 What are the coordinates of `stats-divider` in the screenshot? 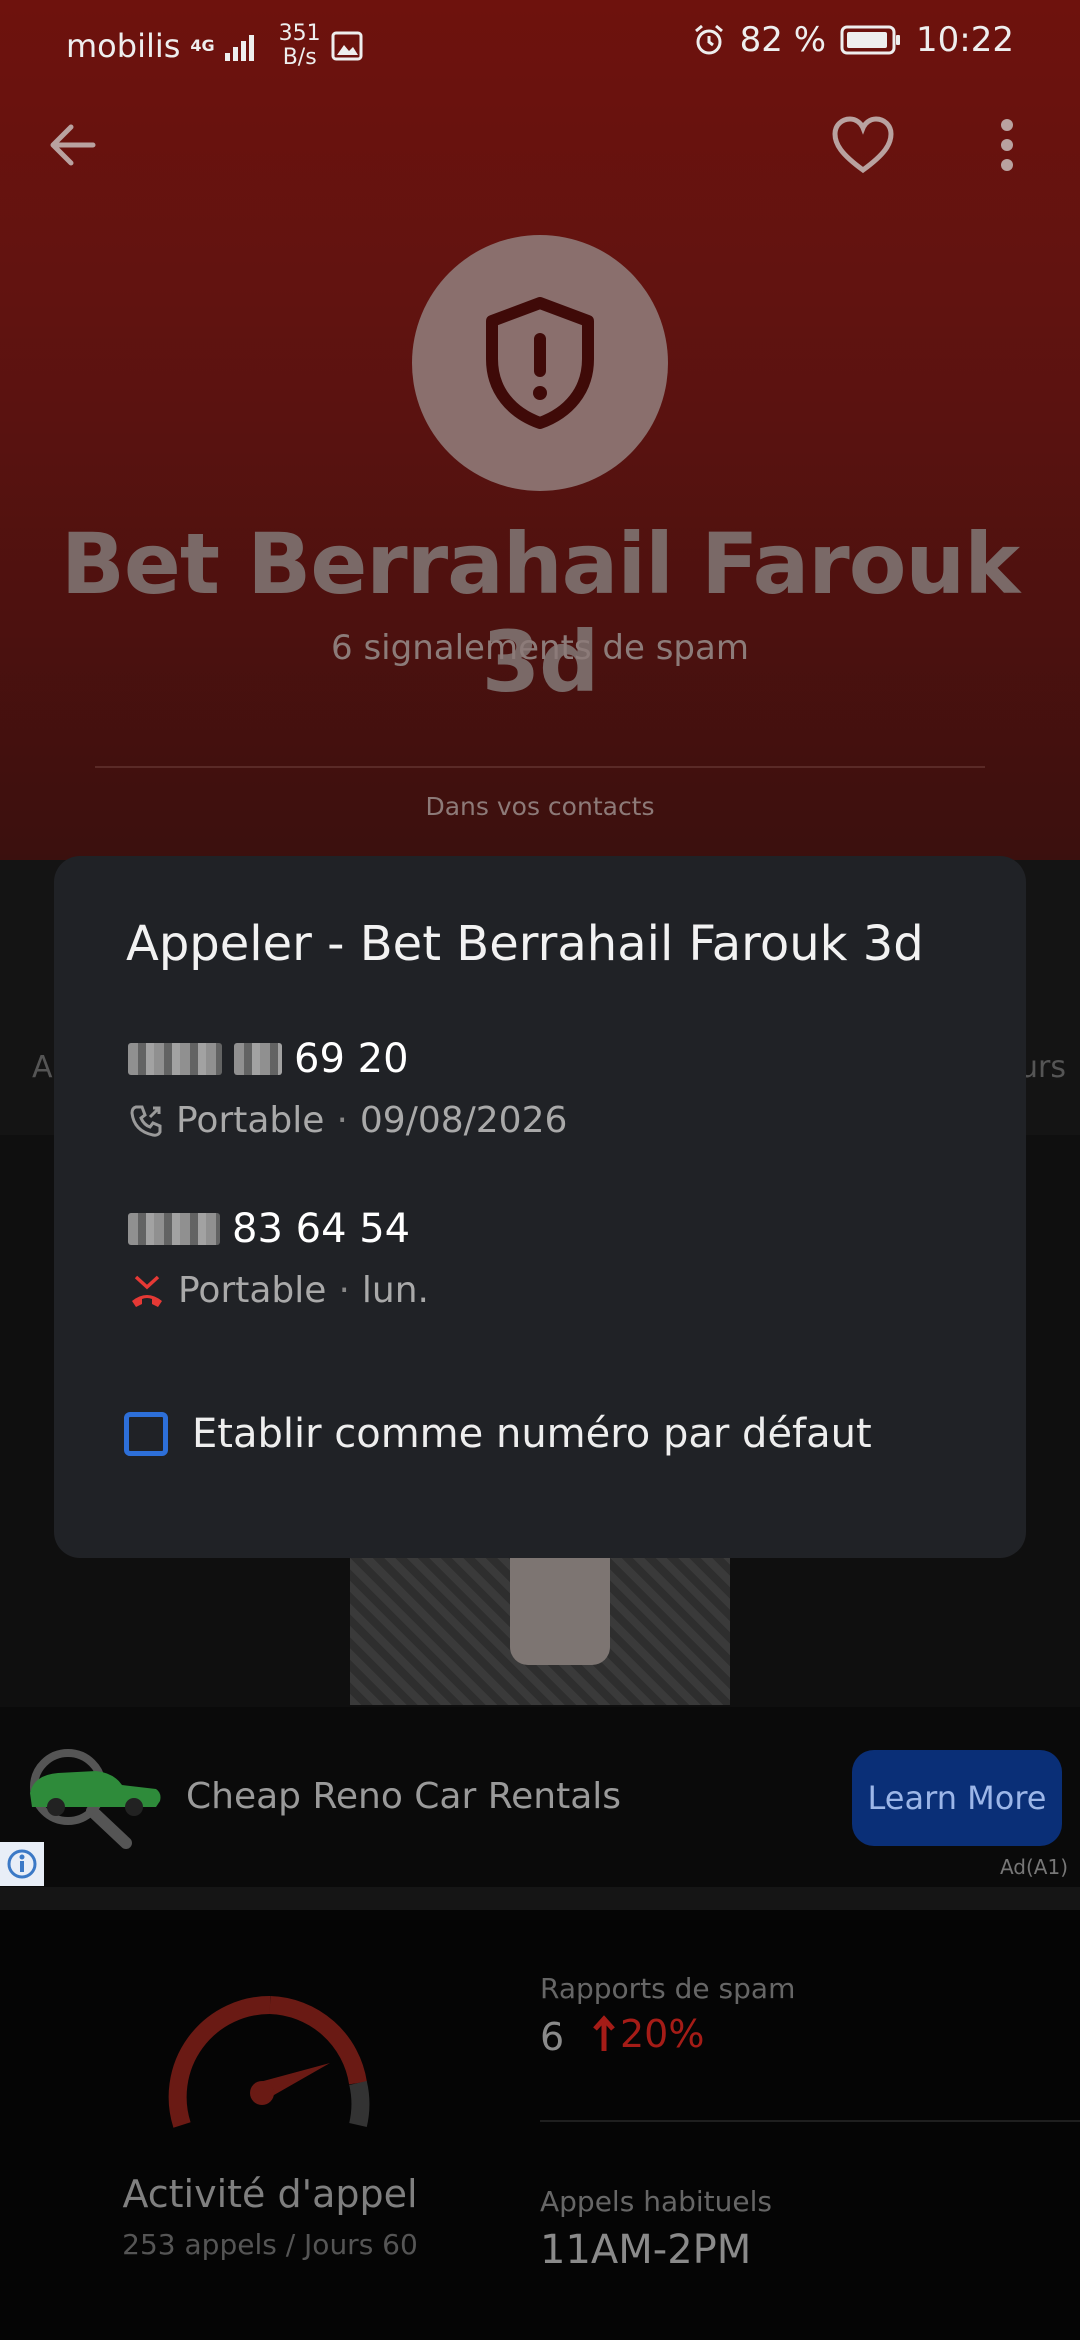 It's located at (810, 2121).